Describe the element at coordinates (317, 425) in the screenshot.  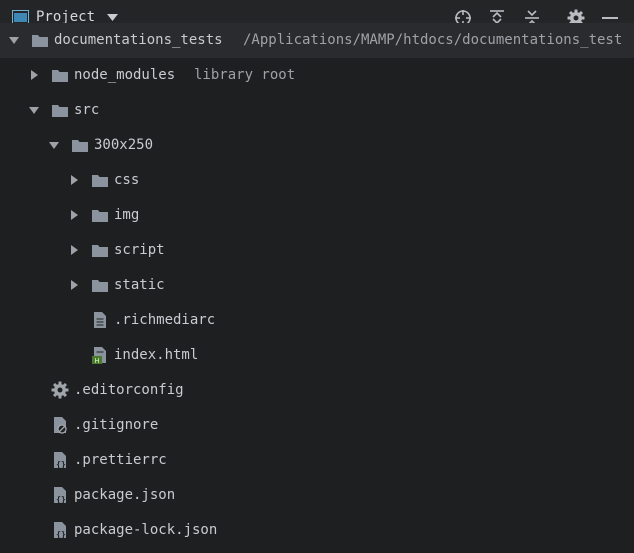
I see `tree-row-gitignore: .gitignore` at that location.